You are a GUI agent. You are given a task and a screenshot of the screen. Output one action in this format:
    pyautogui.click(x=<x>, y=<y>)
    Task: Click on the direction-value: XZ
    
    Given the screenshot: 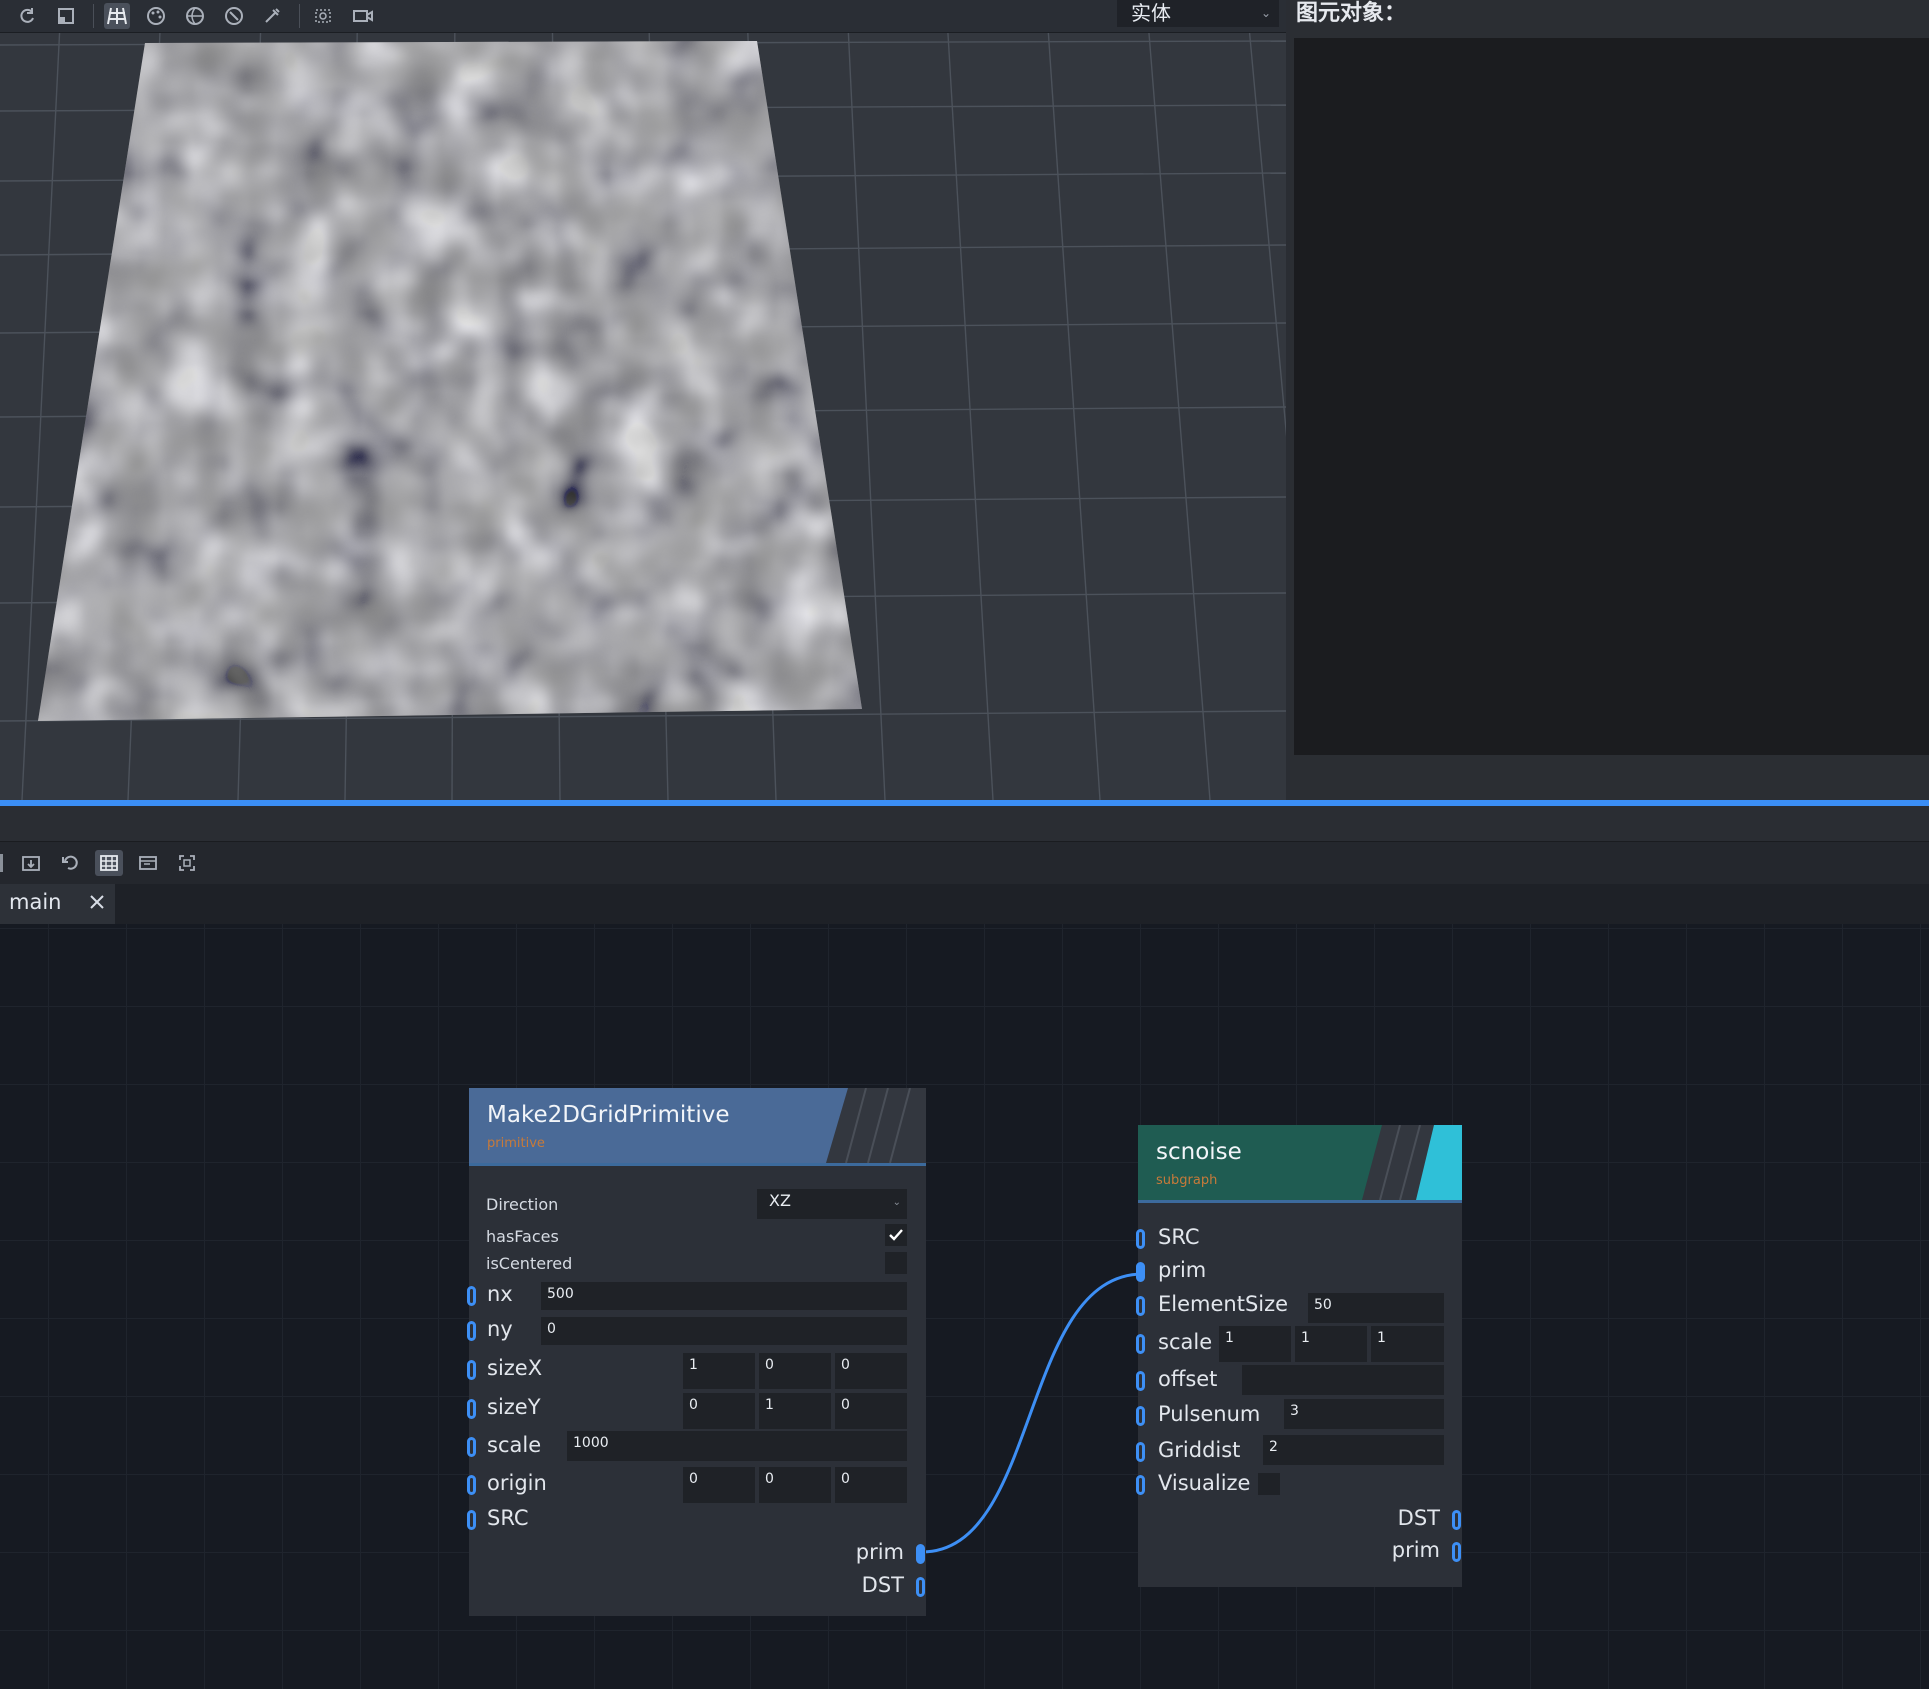 What is the action you would take?
    pyautogui.click(x=780, y=1200)
    